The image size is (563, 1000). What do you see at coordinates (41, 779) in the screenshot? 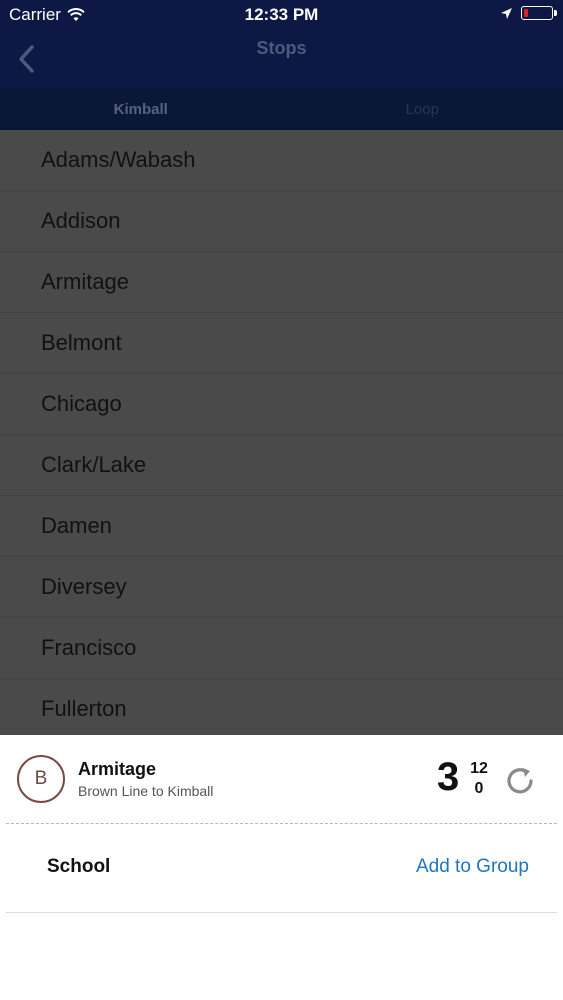
I see `line-badge: B` at bounding box center [41, 779].